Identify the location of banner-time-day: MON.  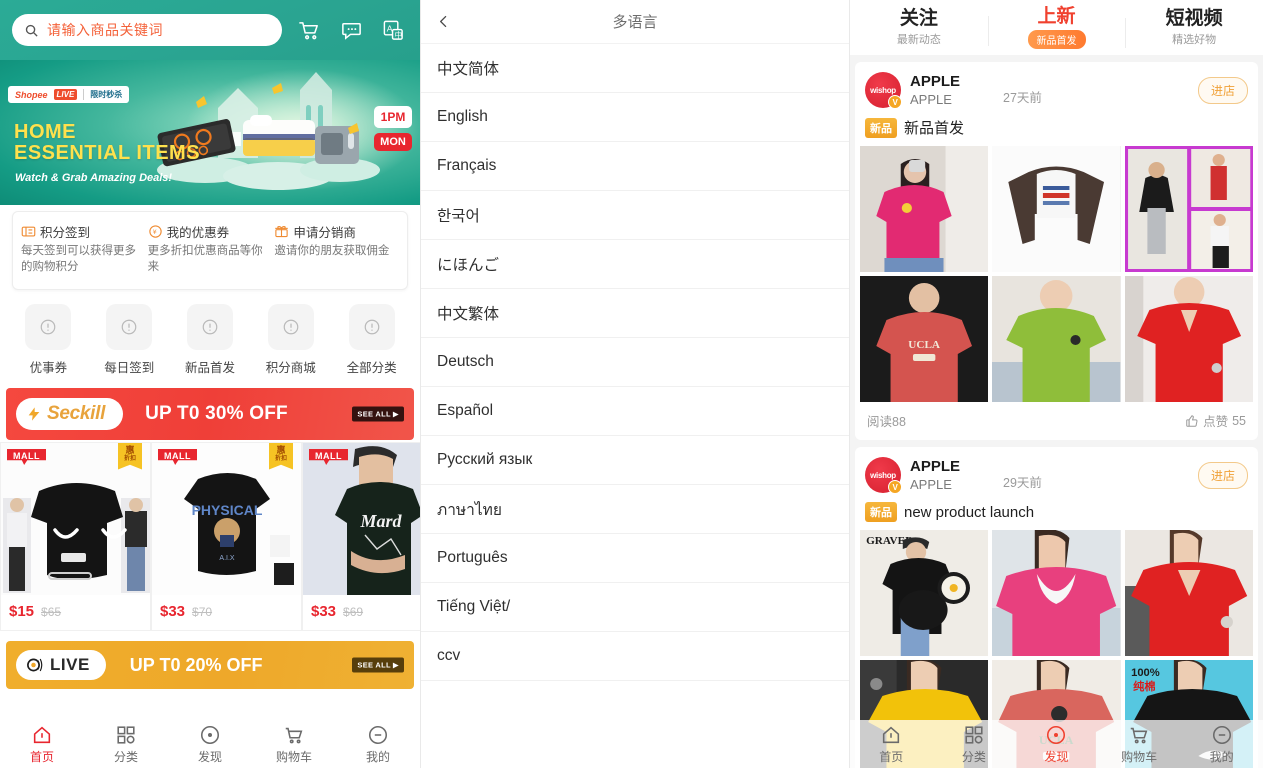
(393, 142).